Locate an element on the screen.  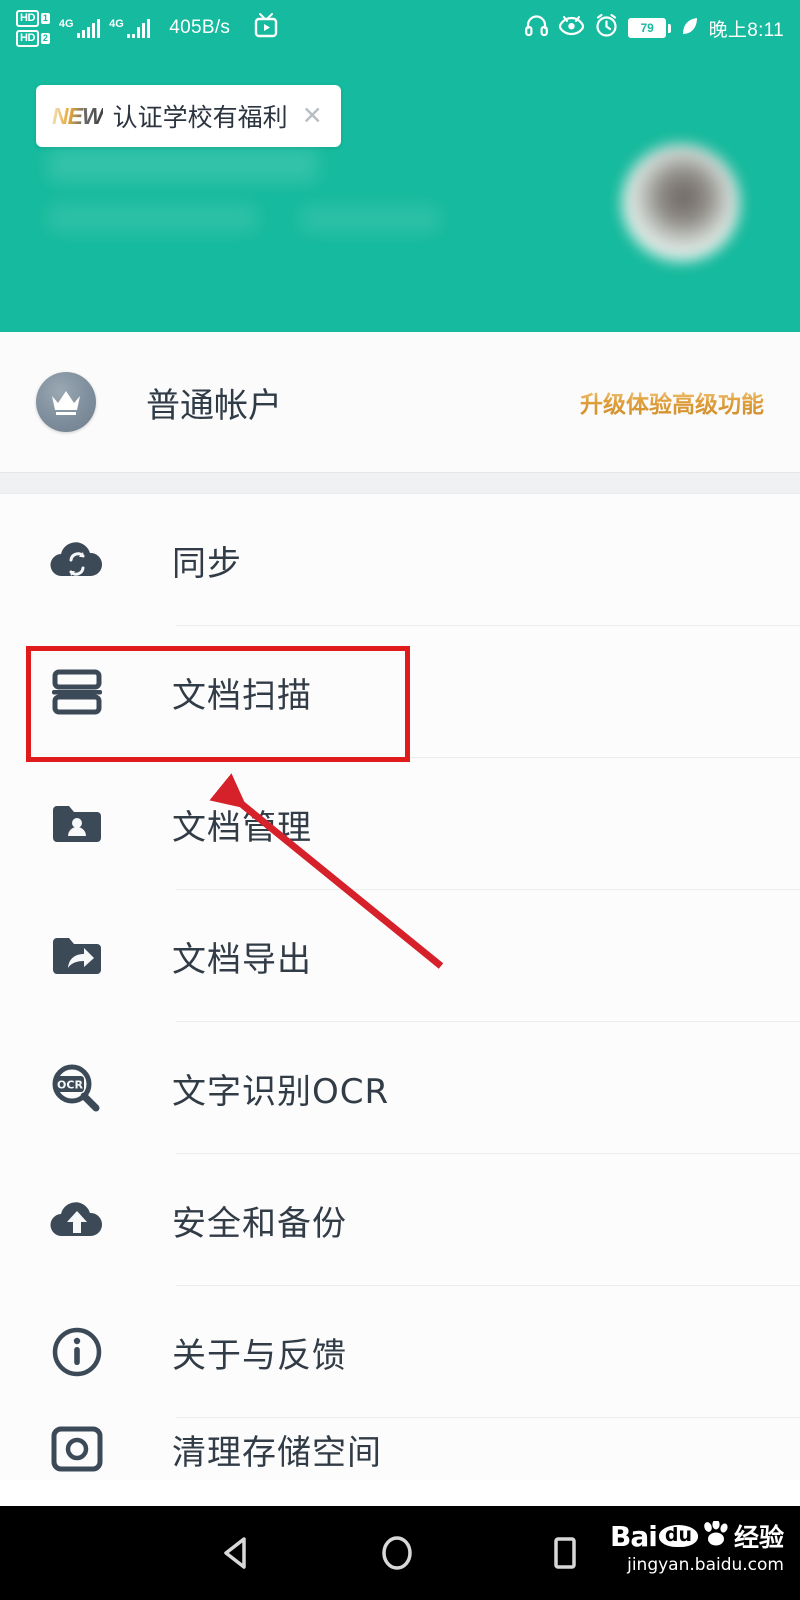
battery-percent-label: 79 is located at coordinates (647, 28).